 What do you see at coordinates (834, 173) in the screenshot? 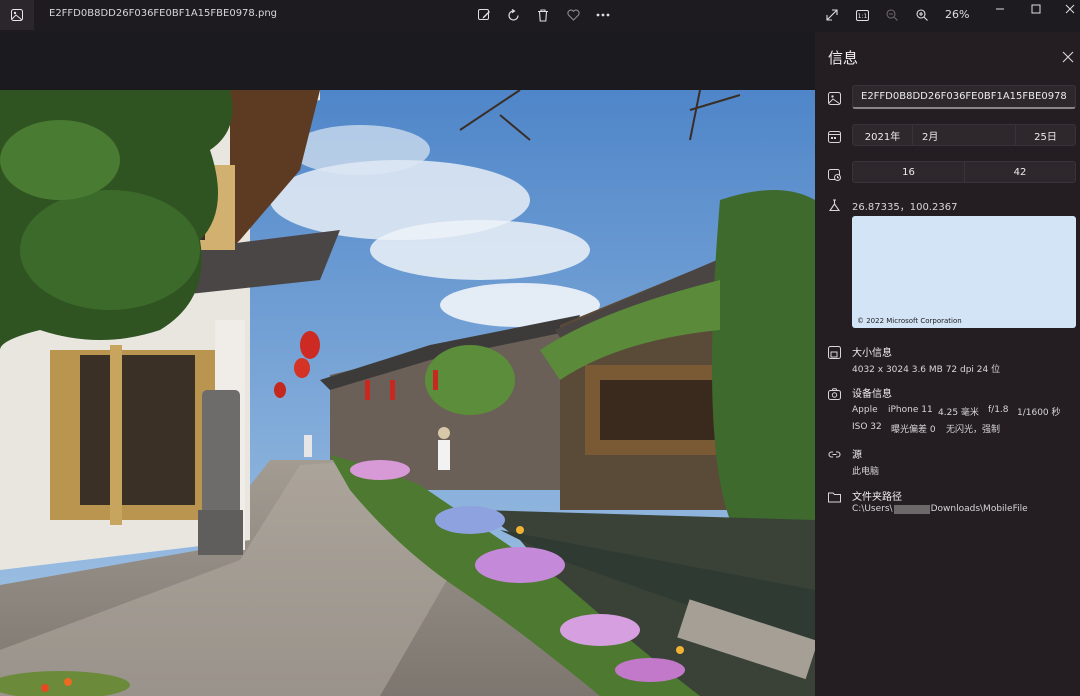
I see `clock-icon` at bounding box center [834, 173].